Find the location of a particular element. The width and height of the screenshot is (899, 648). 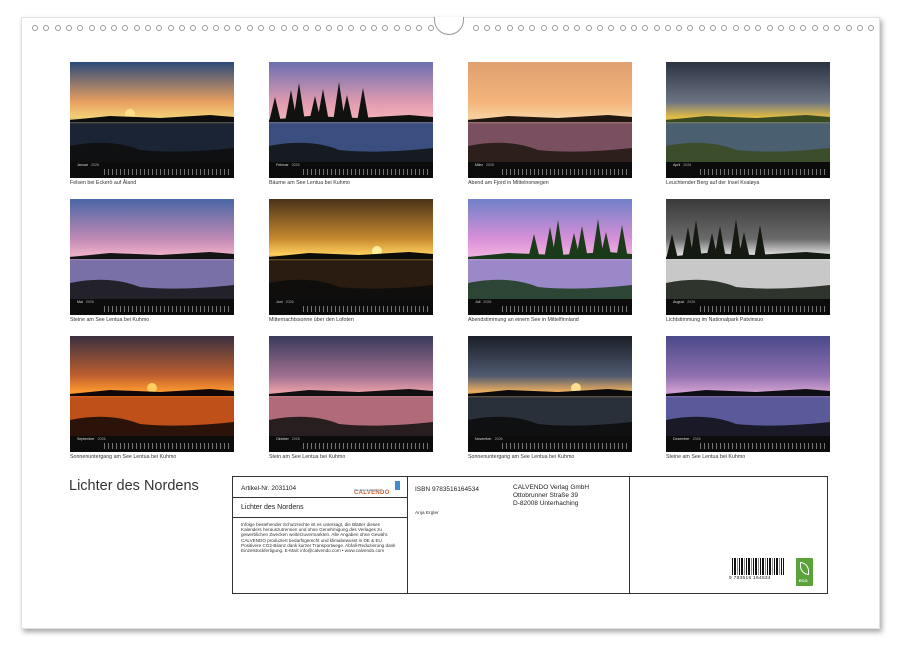

month-name: August2026 is located at coordinates (684, 302).